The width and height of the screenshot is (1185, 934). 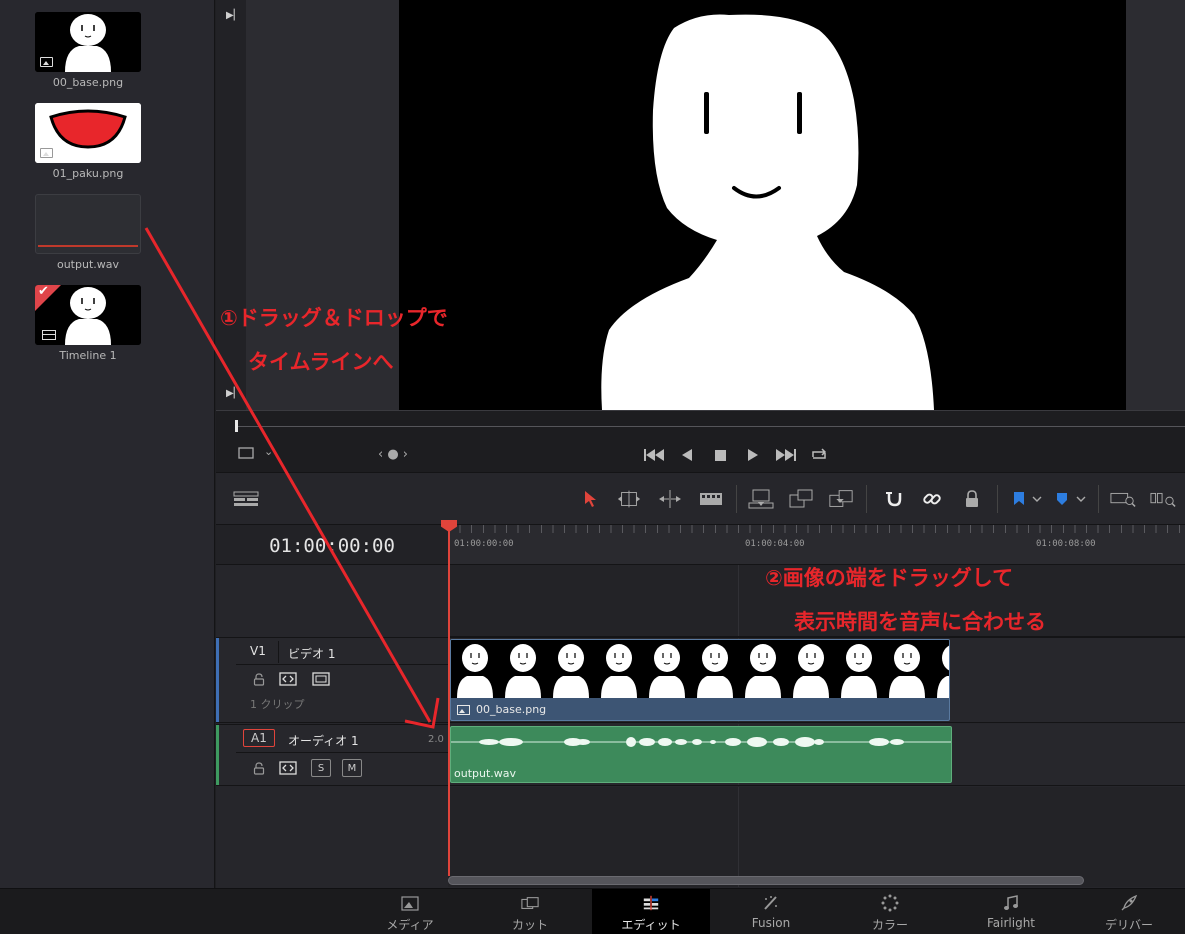 What do you see at coordinates (894, 499) in the screenshot?
I see `snapping-icon` at bounding box center [894, 499].